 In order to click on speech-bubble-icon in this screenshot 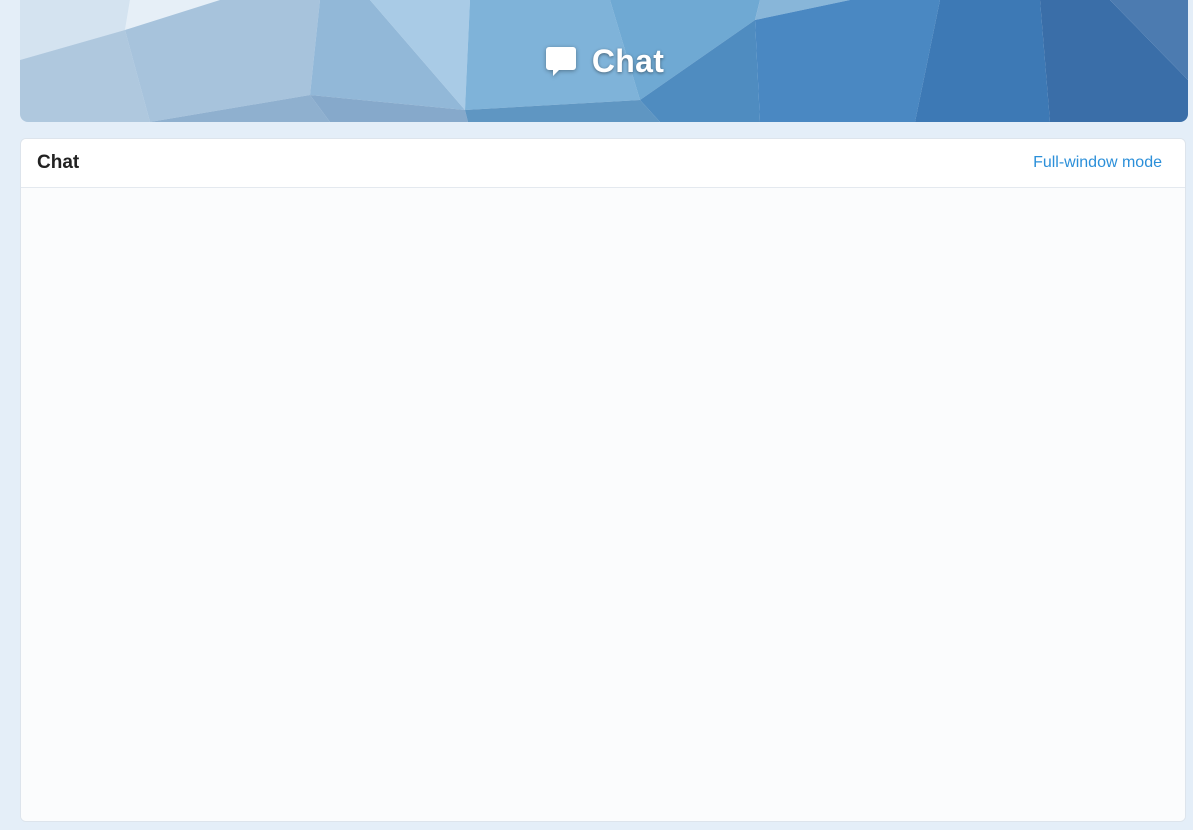, I will do `click(560, 61)`.